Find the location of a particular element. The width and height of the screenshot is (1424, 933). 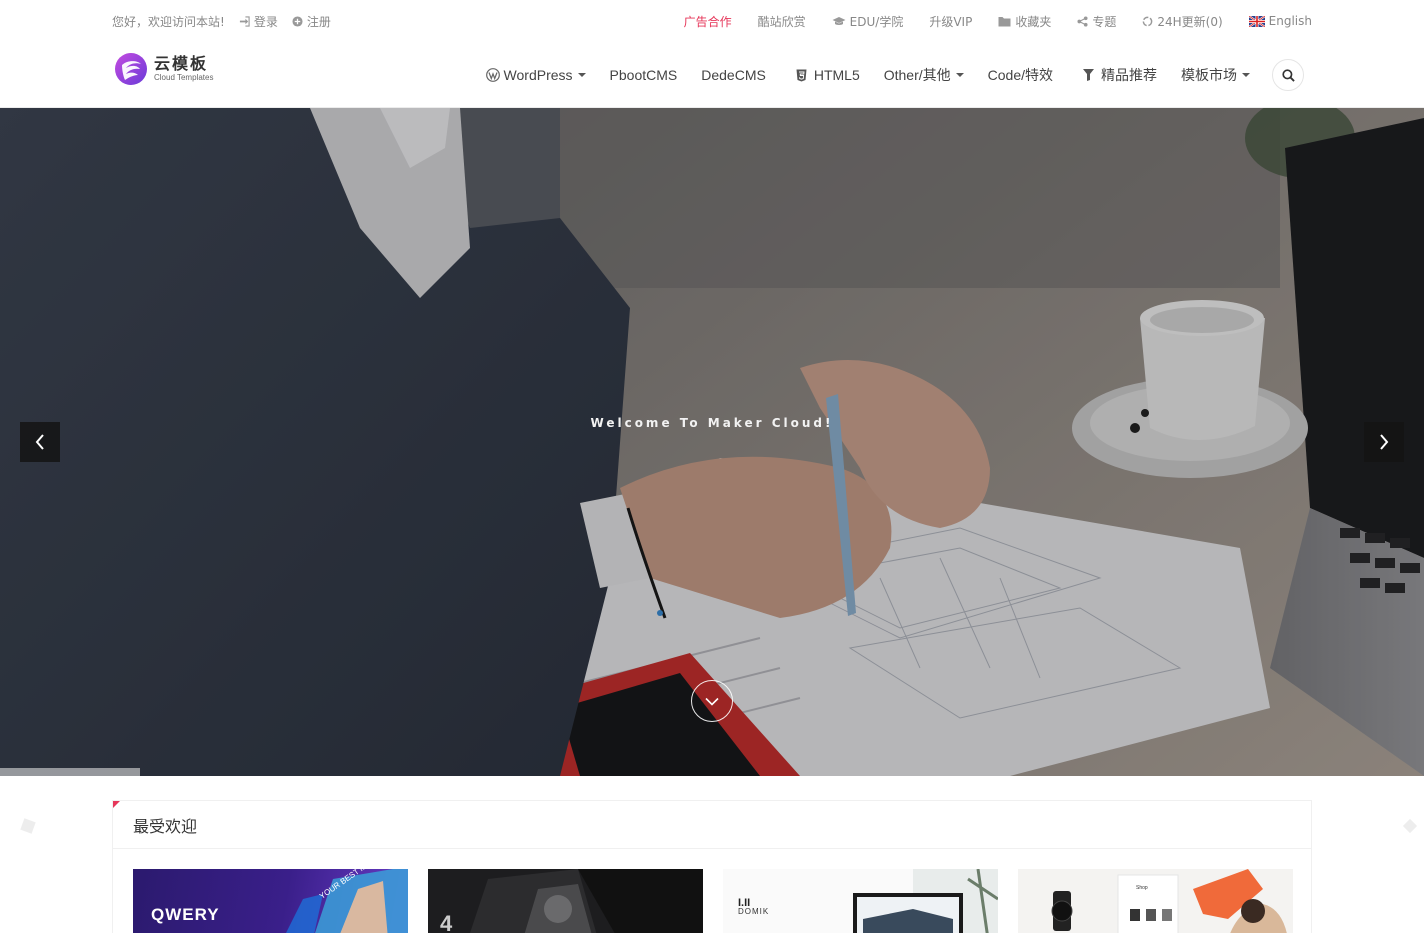

nav-wordpress: WordPress is located at coordinates (535, 75).